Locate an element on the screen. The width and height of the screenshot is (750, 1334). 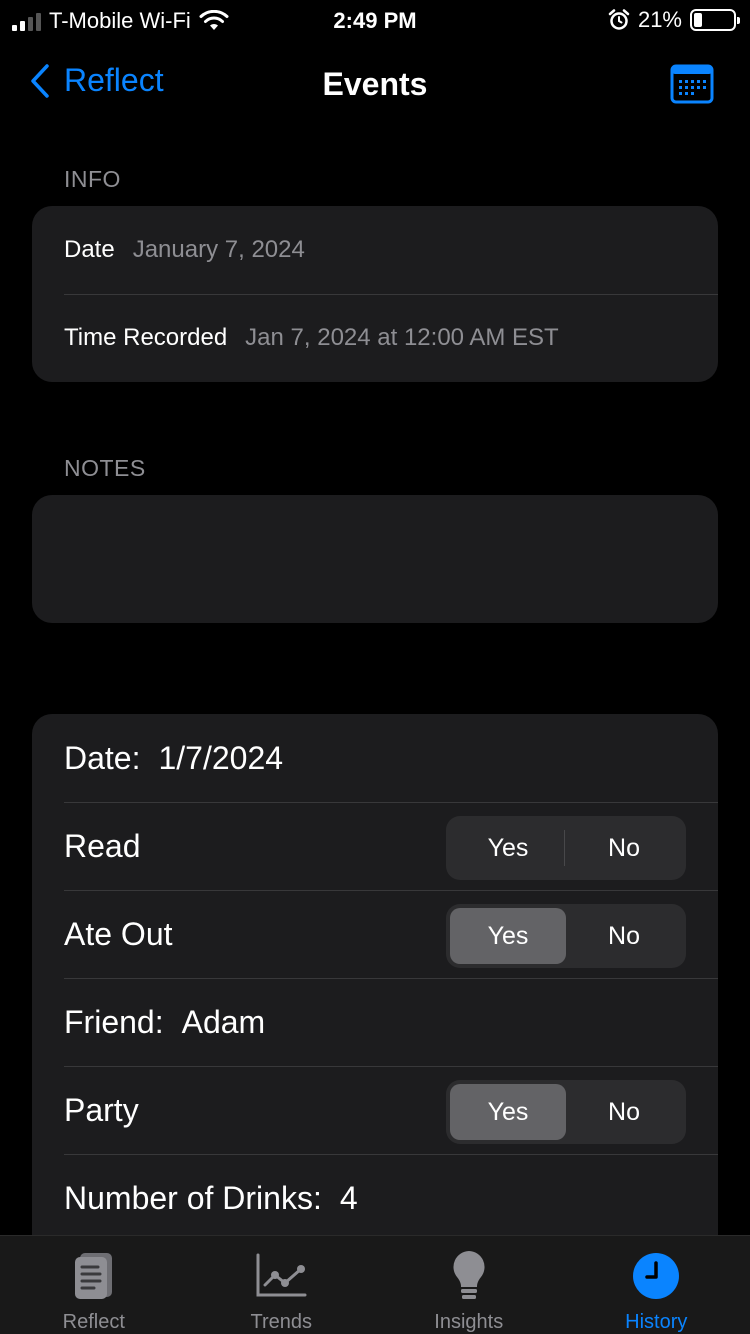
tab-trends: Trends is located at coordinates (282, 1285).